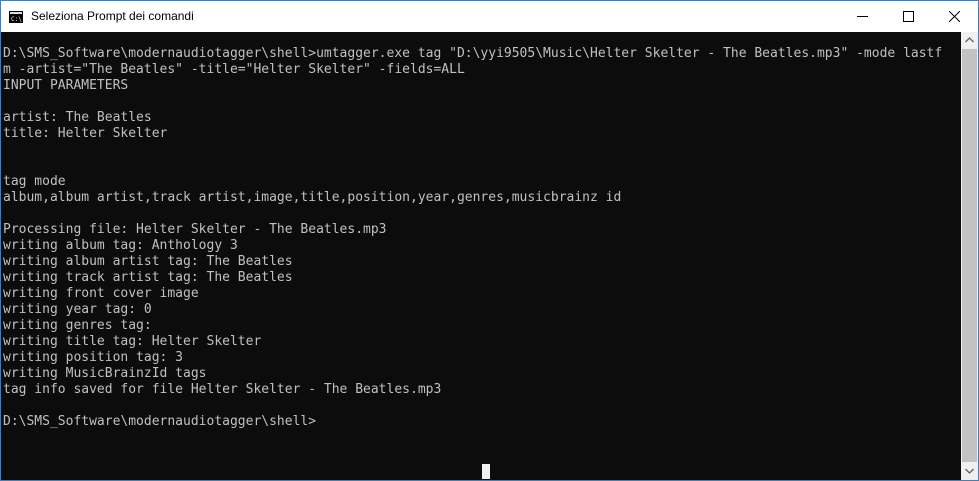 This screenshot has height=481, width=979. Describe the element at coordinates (120, 245) in the screenshot. I see `console-line: writing album tag: Anthology 3` at that location.